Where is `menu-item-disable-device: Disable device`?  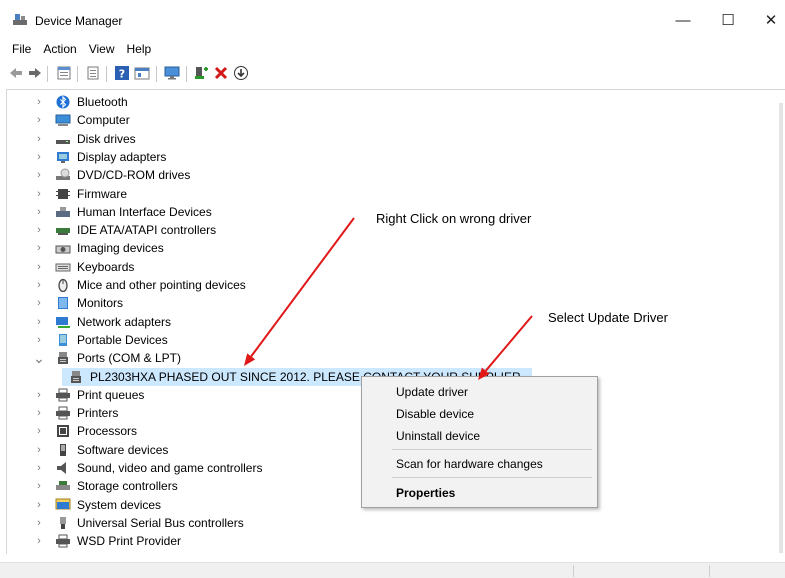
menu-item-disable-device: Disable device is located at coordinates (435, 414).